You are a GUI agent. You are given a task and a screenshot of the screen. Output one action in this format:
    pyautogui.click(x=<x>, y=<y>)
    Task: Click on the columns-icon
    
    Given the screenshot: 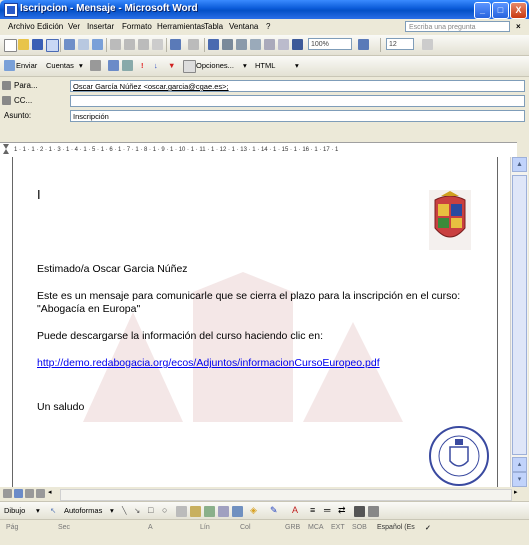 What is the action you would take?
    pyautogui.click(x=269, y=44)
    